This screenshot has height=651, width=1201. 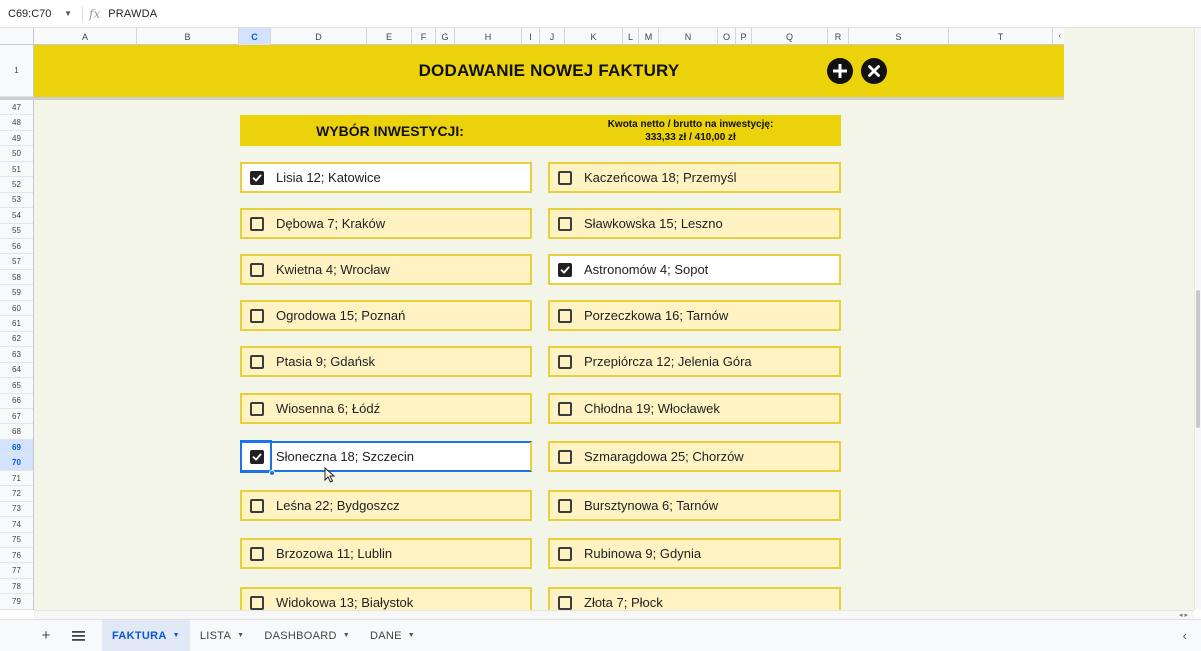 What do you see at coordinates (16, 247) in the screenshot?
I see `row-header: 56` at bounding box center [16, 247].